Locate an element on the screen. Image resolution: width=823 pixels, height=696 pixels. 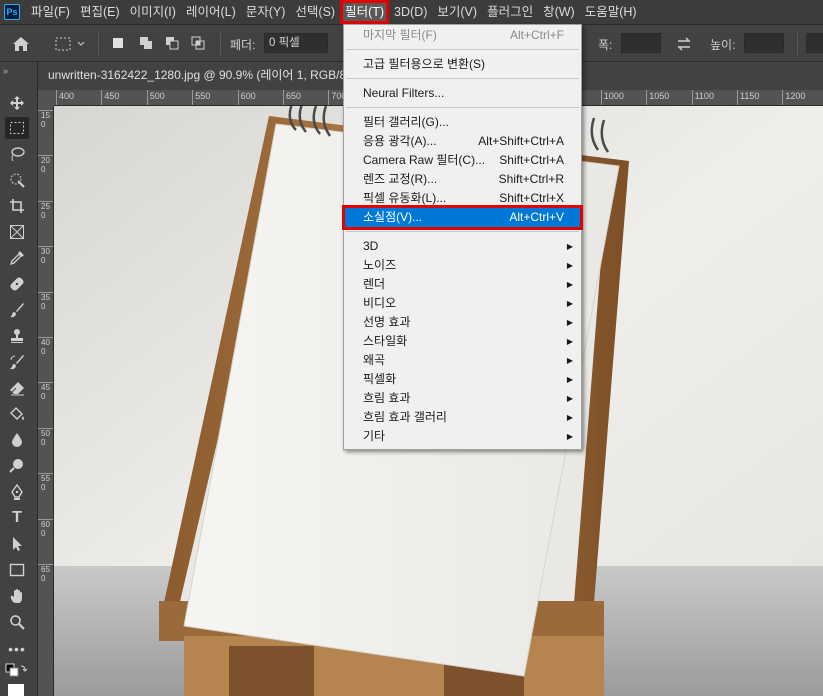
zoom-tool-icon is located at coordinates (17, 622).